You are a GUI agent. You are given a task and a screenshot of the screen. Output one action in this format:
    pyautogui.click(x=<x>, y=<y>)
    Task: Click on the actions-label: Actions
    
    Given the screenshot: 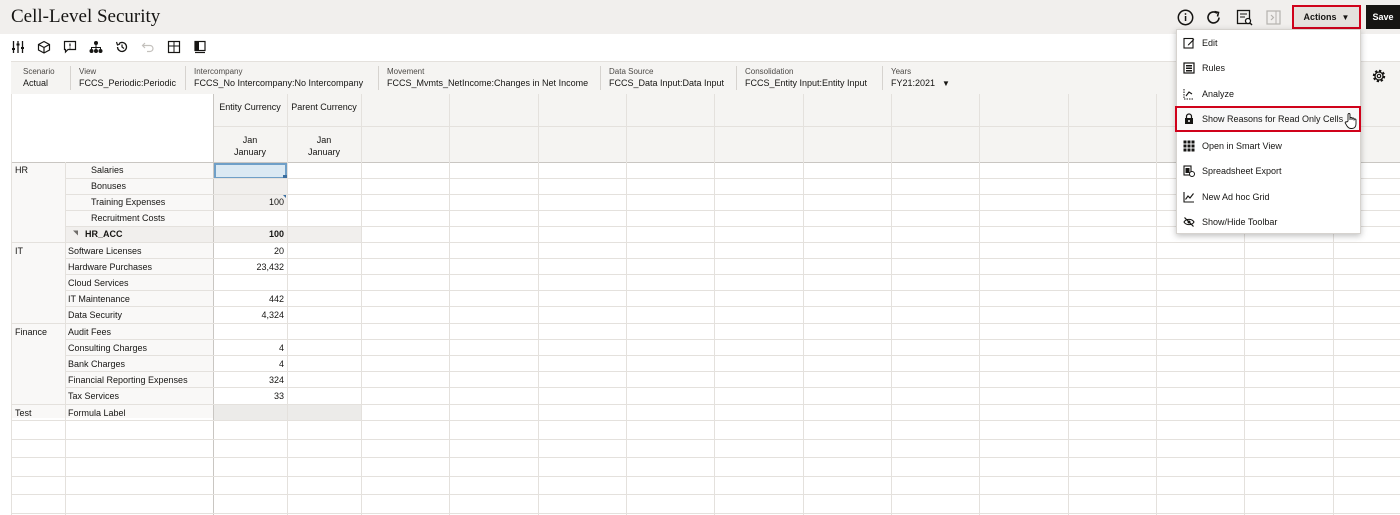 What is the action you would take?
    pyautogui.click(x=1320, y=17)
    